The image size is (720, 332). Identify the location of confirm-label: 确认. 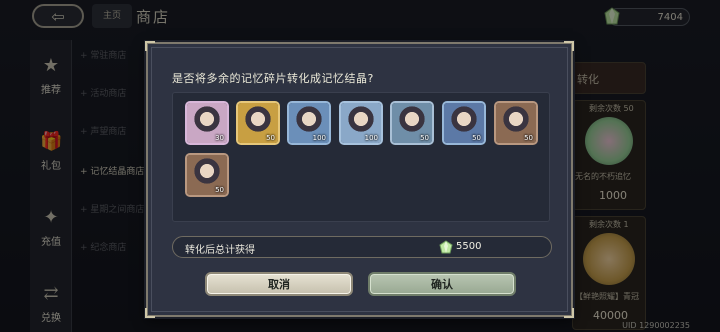
(442, 284).